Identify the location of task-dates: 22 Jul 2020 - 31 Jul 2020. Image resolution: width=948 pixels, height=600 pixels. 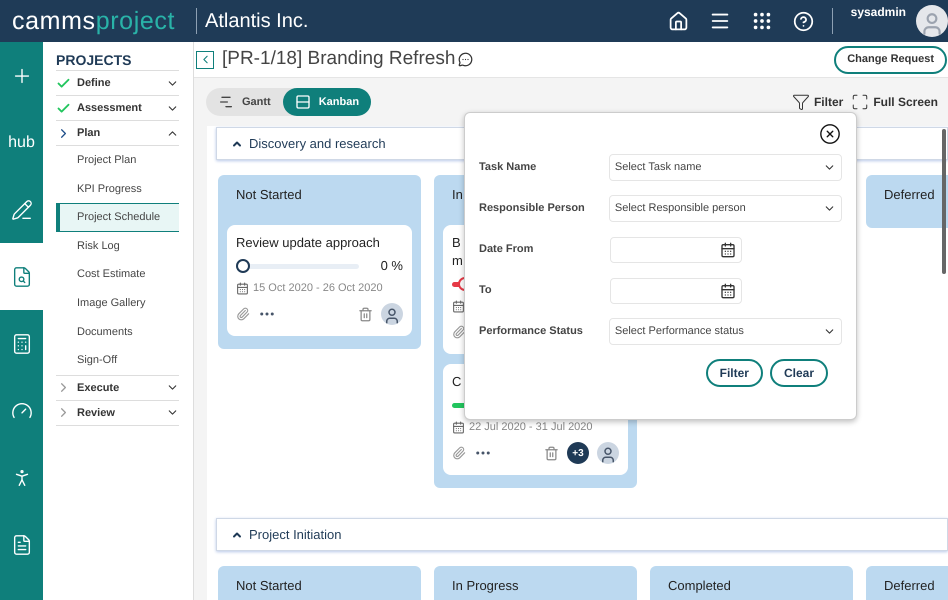
(531, 427).